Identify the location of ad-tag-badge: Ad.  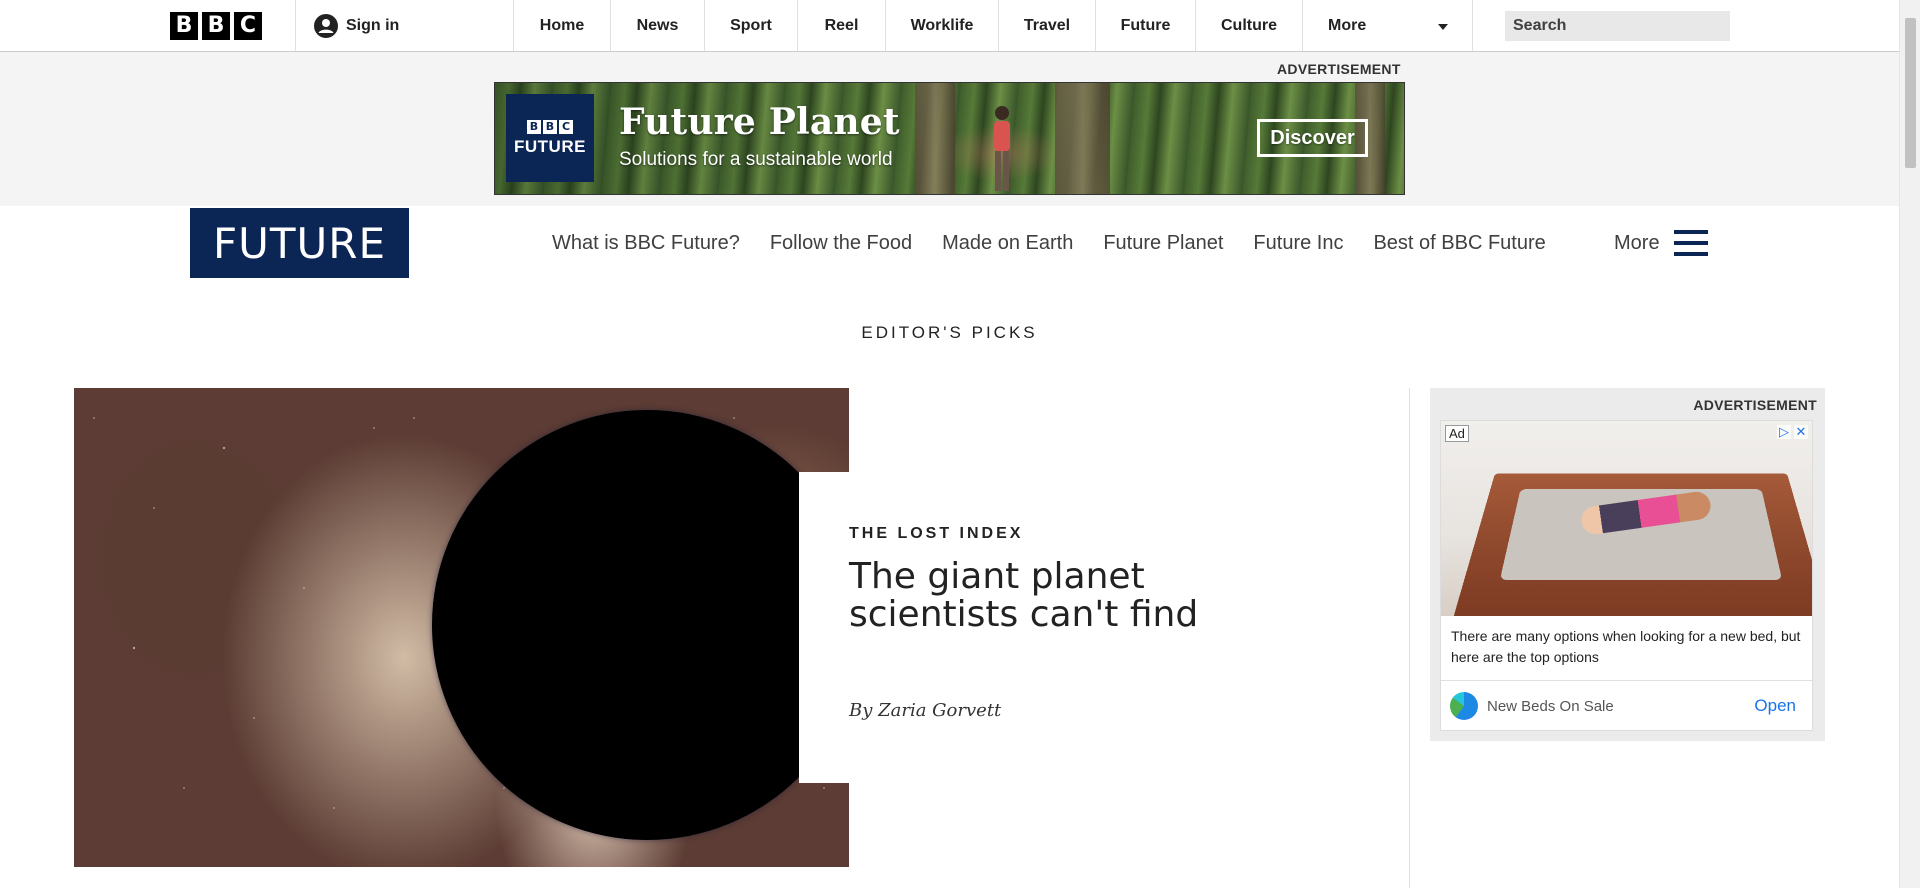
(1457, 433).